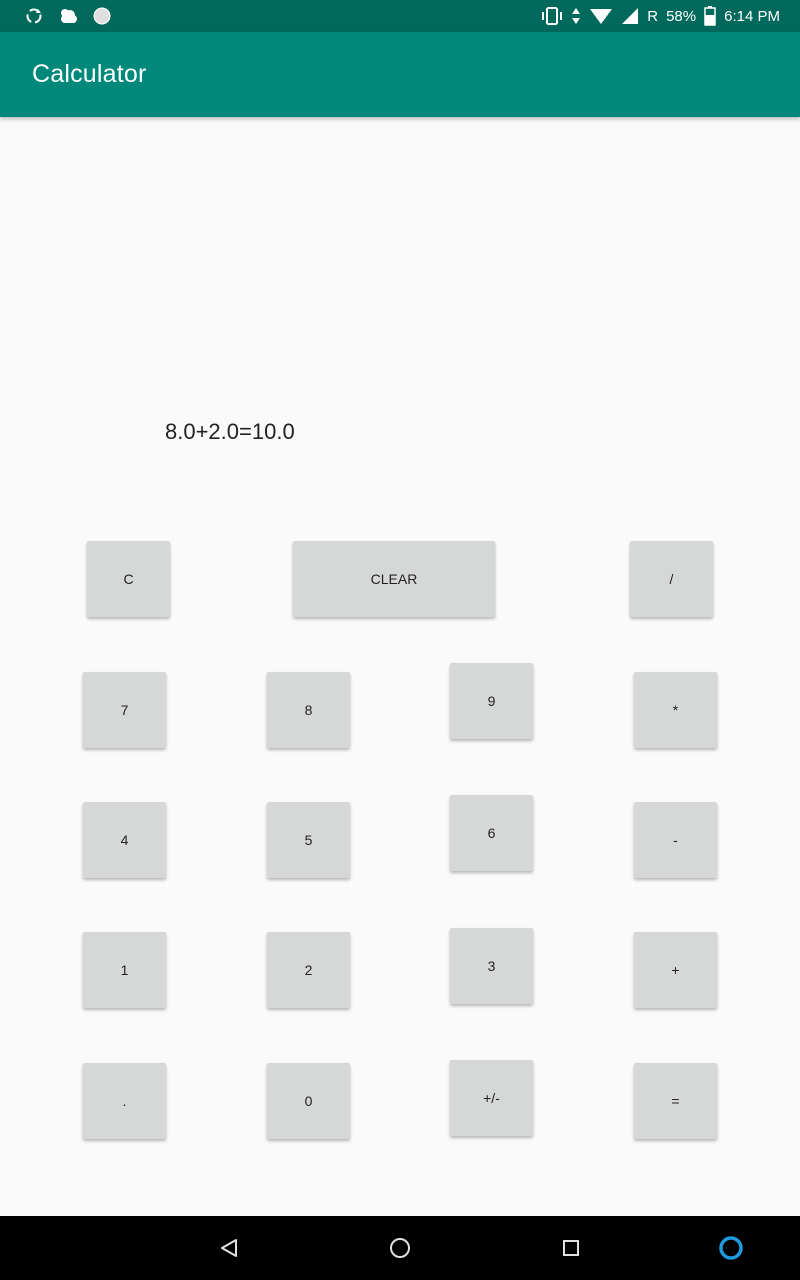 This screenshot has width=800, height=1280. I want to click on plus-button: +, so click(675, 970).